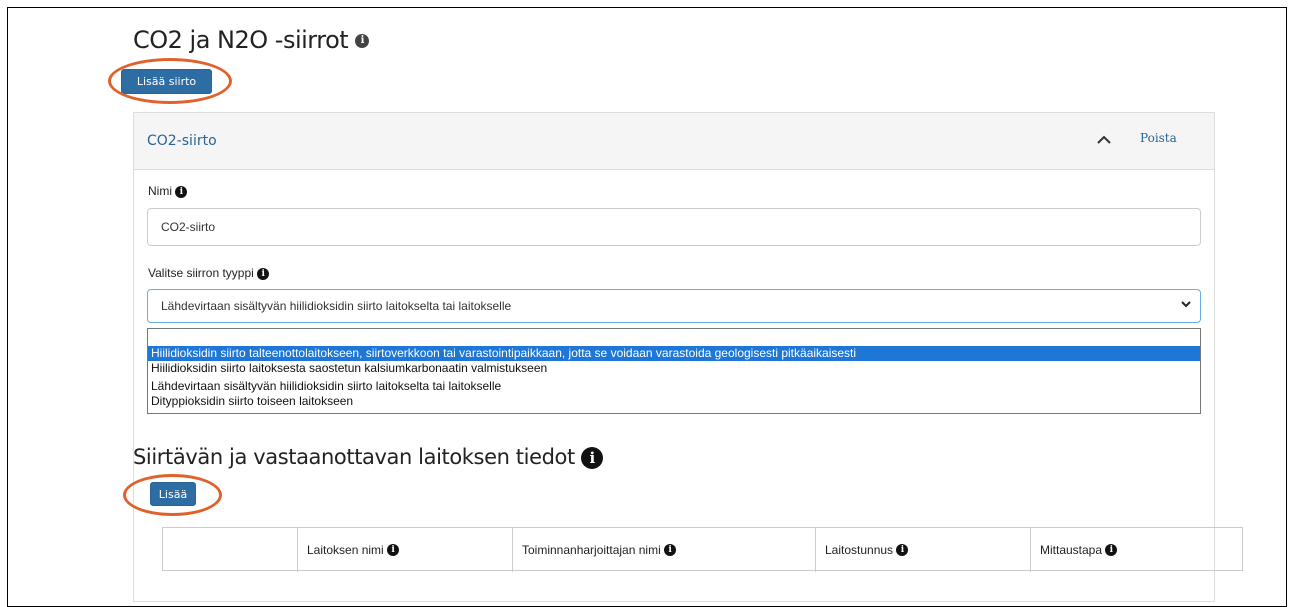  I want to click on page-title: CO2 ja N2O -siirrot i, so click(251, 40).